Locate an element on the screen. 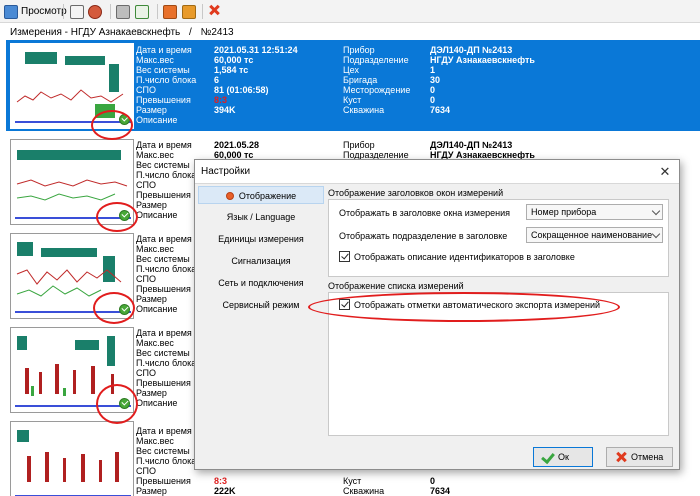 This screenshot has height=496, width=700. field-value: 1 is located at coordinates (433, 70).